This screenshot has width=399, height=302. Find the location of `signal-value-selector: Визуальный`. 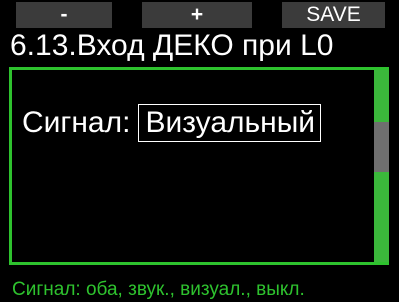

signal-value-selector: Визуальный is located at coordinates (230, 123).